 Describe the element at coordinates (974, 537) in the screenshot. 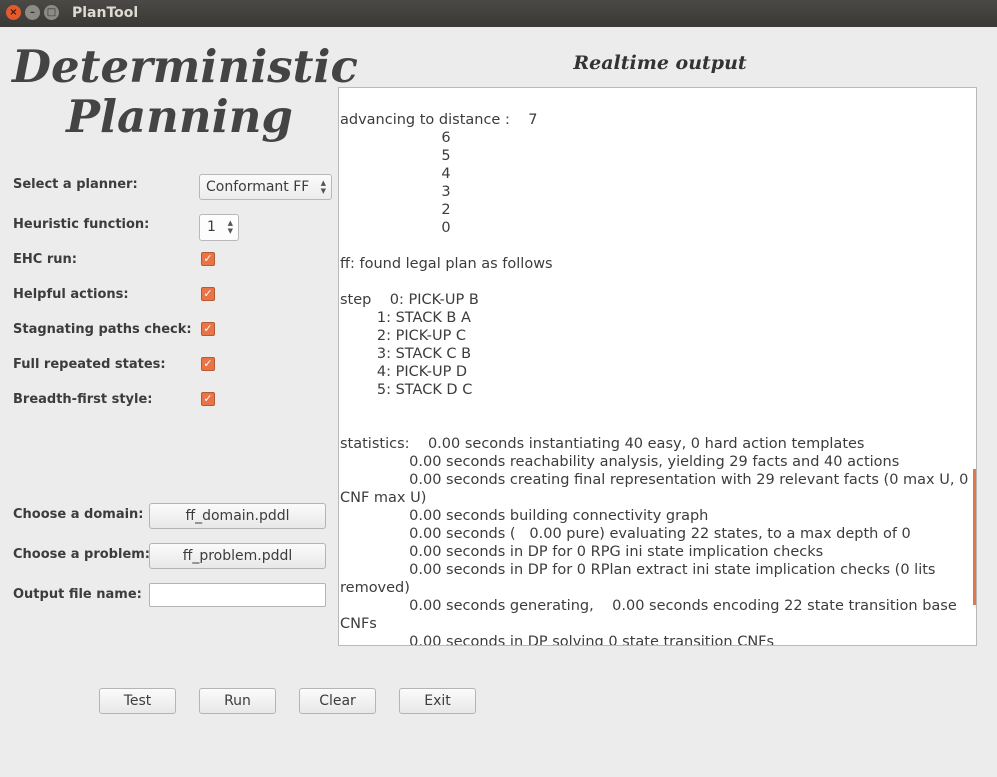

I see `output-scrollbar` at that location.